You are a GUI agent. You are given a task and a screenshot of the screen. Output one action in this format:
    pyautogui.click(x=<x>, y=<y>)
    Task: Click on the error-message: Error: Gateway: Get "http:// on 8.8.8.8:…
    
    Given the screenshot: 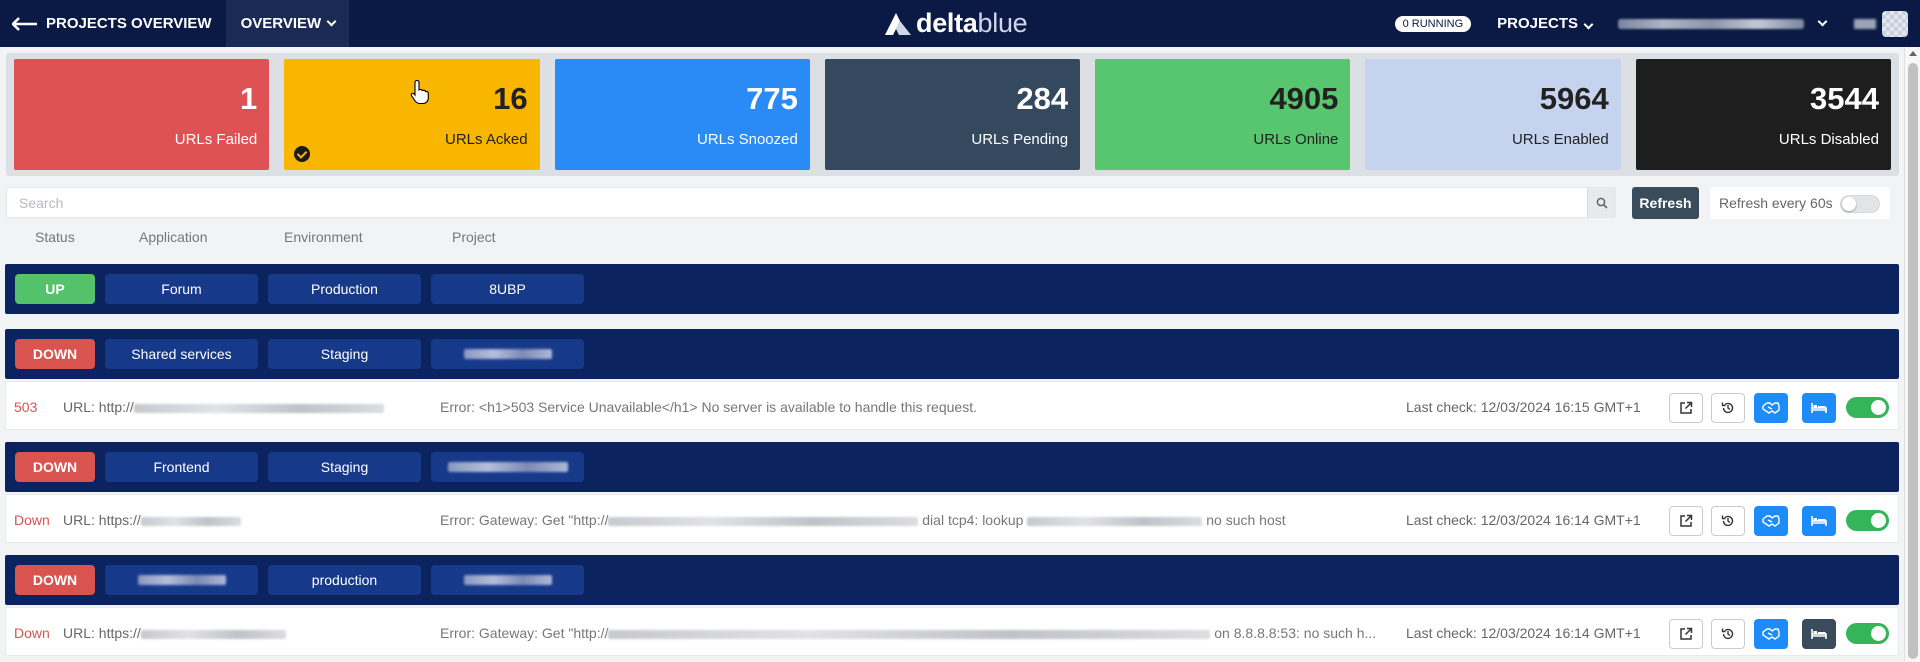 What is the action you would take?
    pyautogui.click(x=908, y=633)
    